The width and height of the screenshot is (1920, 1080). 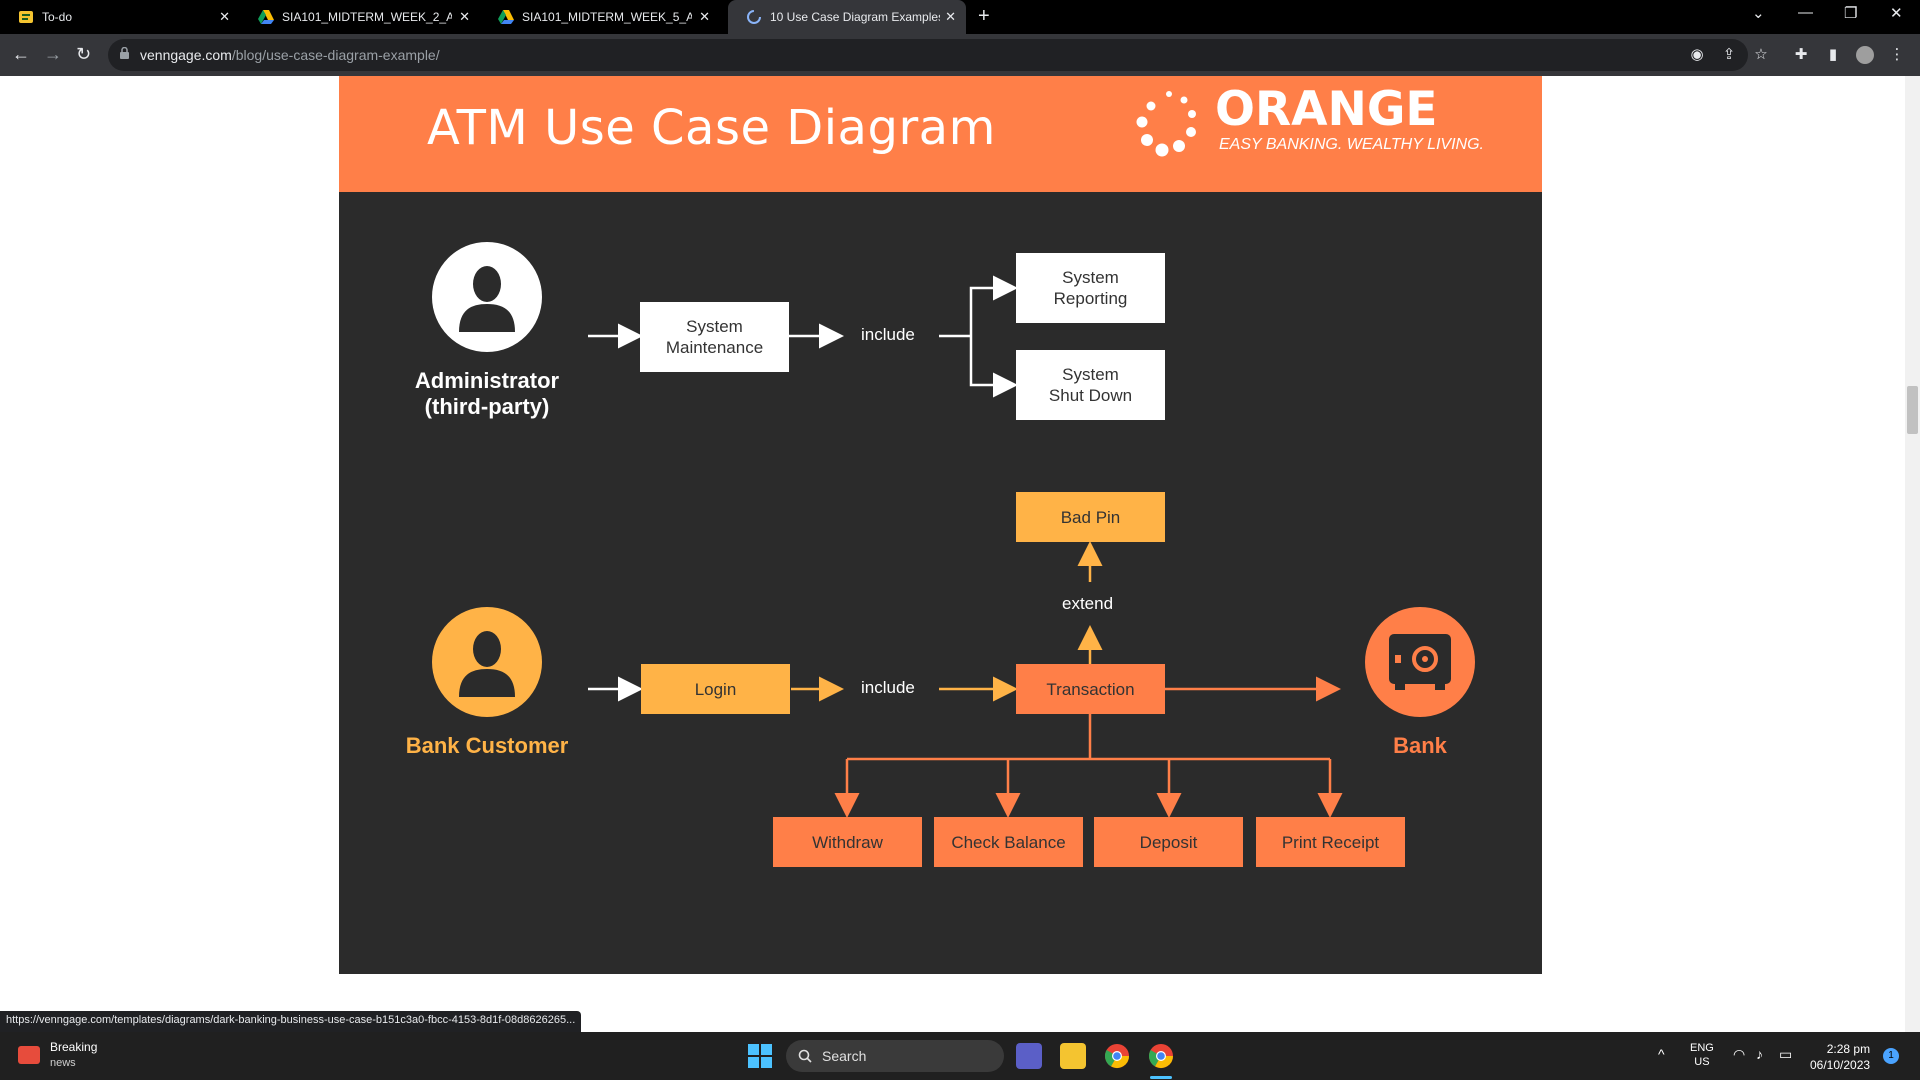 I want to click on active-app-indicator, so click(x=1161, y=1077).